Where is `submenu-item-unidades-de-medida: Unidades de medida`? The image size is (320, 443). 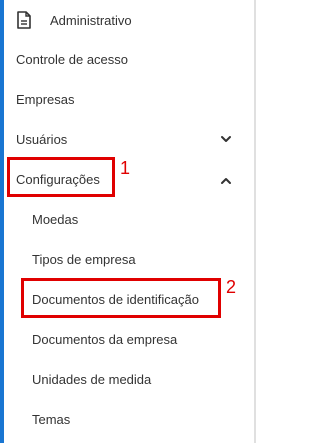
submenu-item-unidades-de-medida: Unidades de medida is located at coordinates (125, 379).